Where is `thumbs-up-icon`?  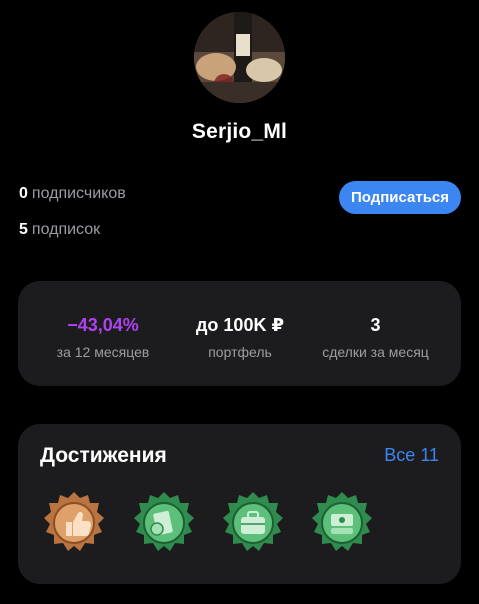
thumbs-up-icon is located at coordinates (74, 522).